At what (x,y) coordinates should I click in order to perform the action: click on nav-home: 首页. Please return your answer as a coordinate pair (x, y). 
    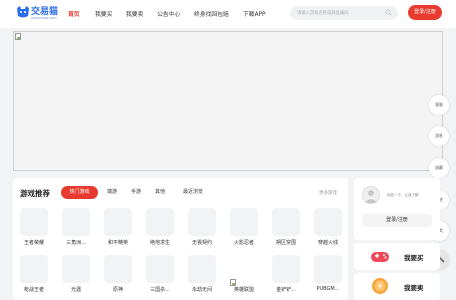
    Looking at the image, I should click on (74, 13).